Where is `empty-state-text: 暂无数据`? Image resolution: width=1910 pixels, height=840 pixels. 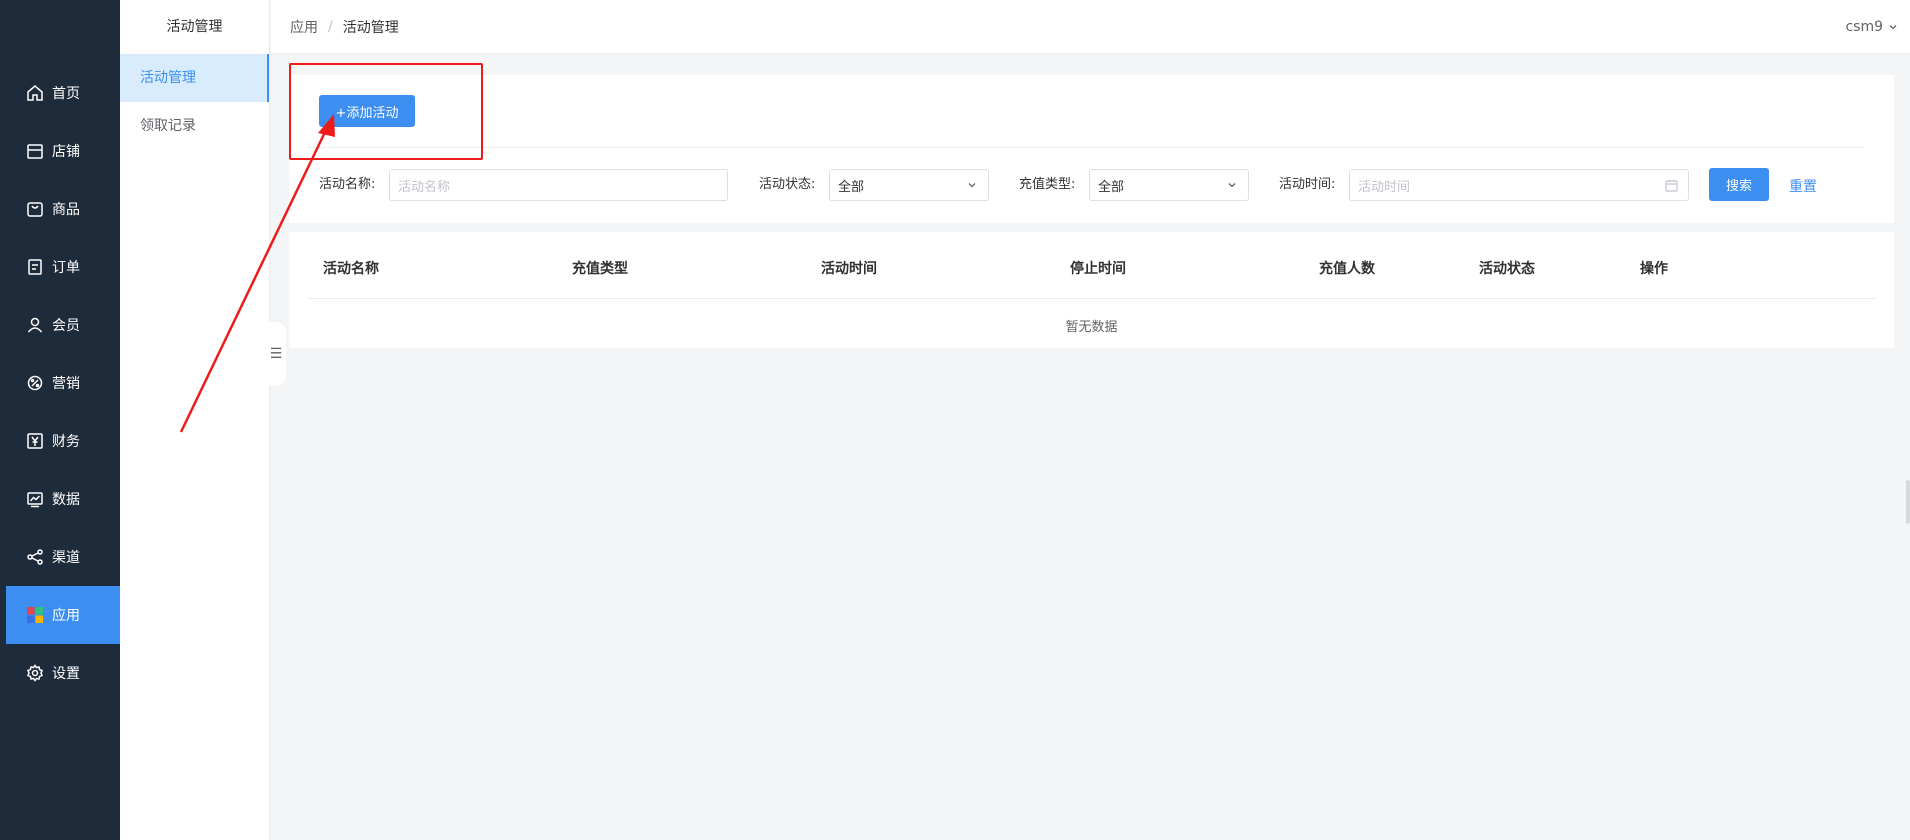 empty-state-text: 暂无数据 is located at coordinates (1091, 327).